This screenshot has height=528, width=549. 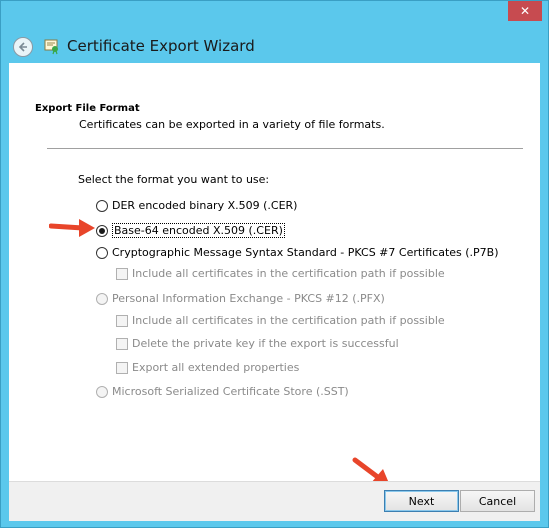 What do you see at coordinates (102, 205) in the screenshot?
I see `radio-der` at bounding box center [102, 205].